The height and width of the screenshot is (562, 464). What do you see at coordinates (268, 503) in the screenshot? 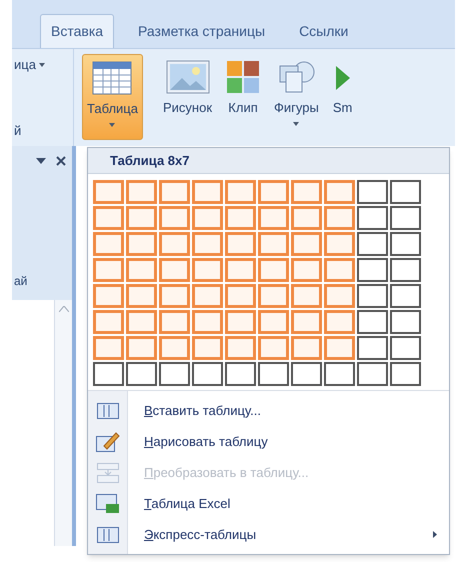
I see `menu-item: Таблица Excel` at bounding box center [268, 503].